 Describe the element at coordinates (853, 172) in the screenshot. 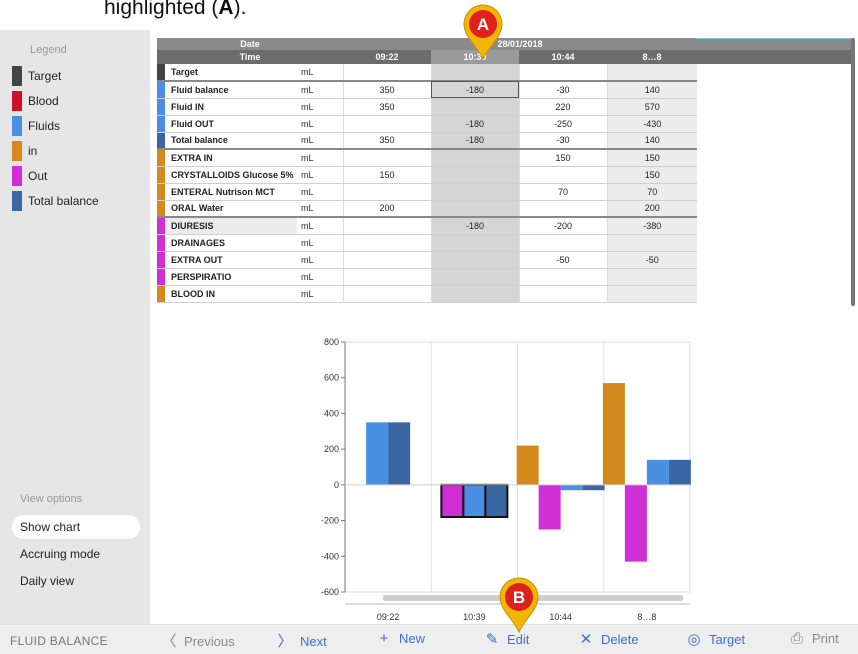

I see `table-scrollbar` at that location.